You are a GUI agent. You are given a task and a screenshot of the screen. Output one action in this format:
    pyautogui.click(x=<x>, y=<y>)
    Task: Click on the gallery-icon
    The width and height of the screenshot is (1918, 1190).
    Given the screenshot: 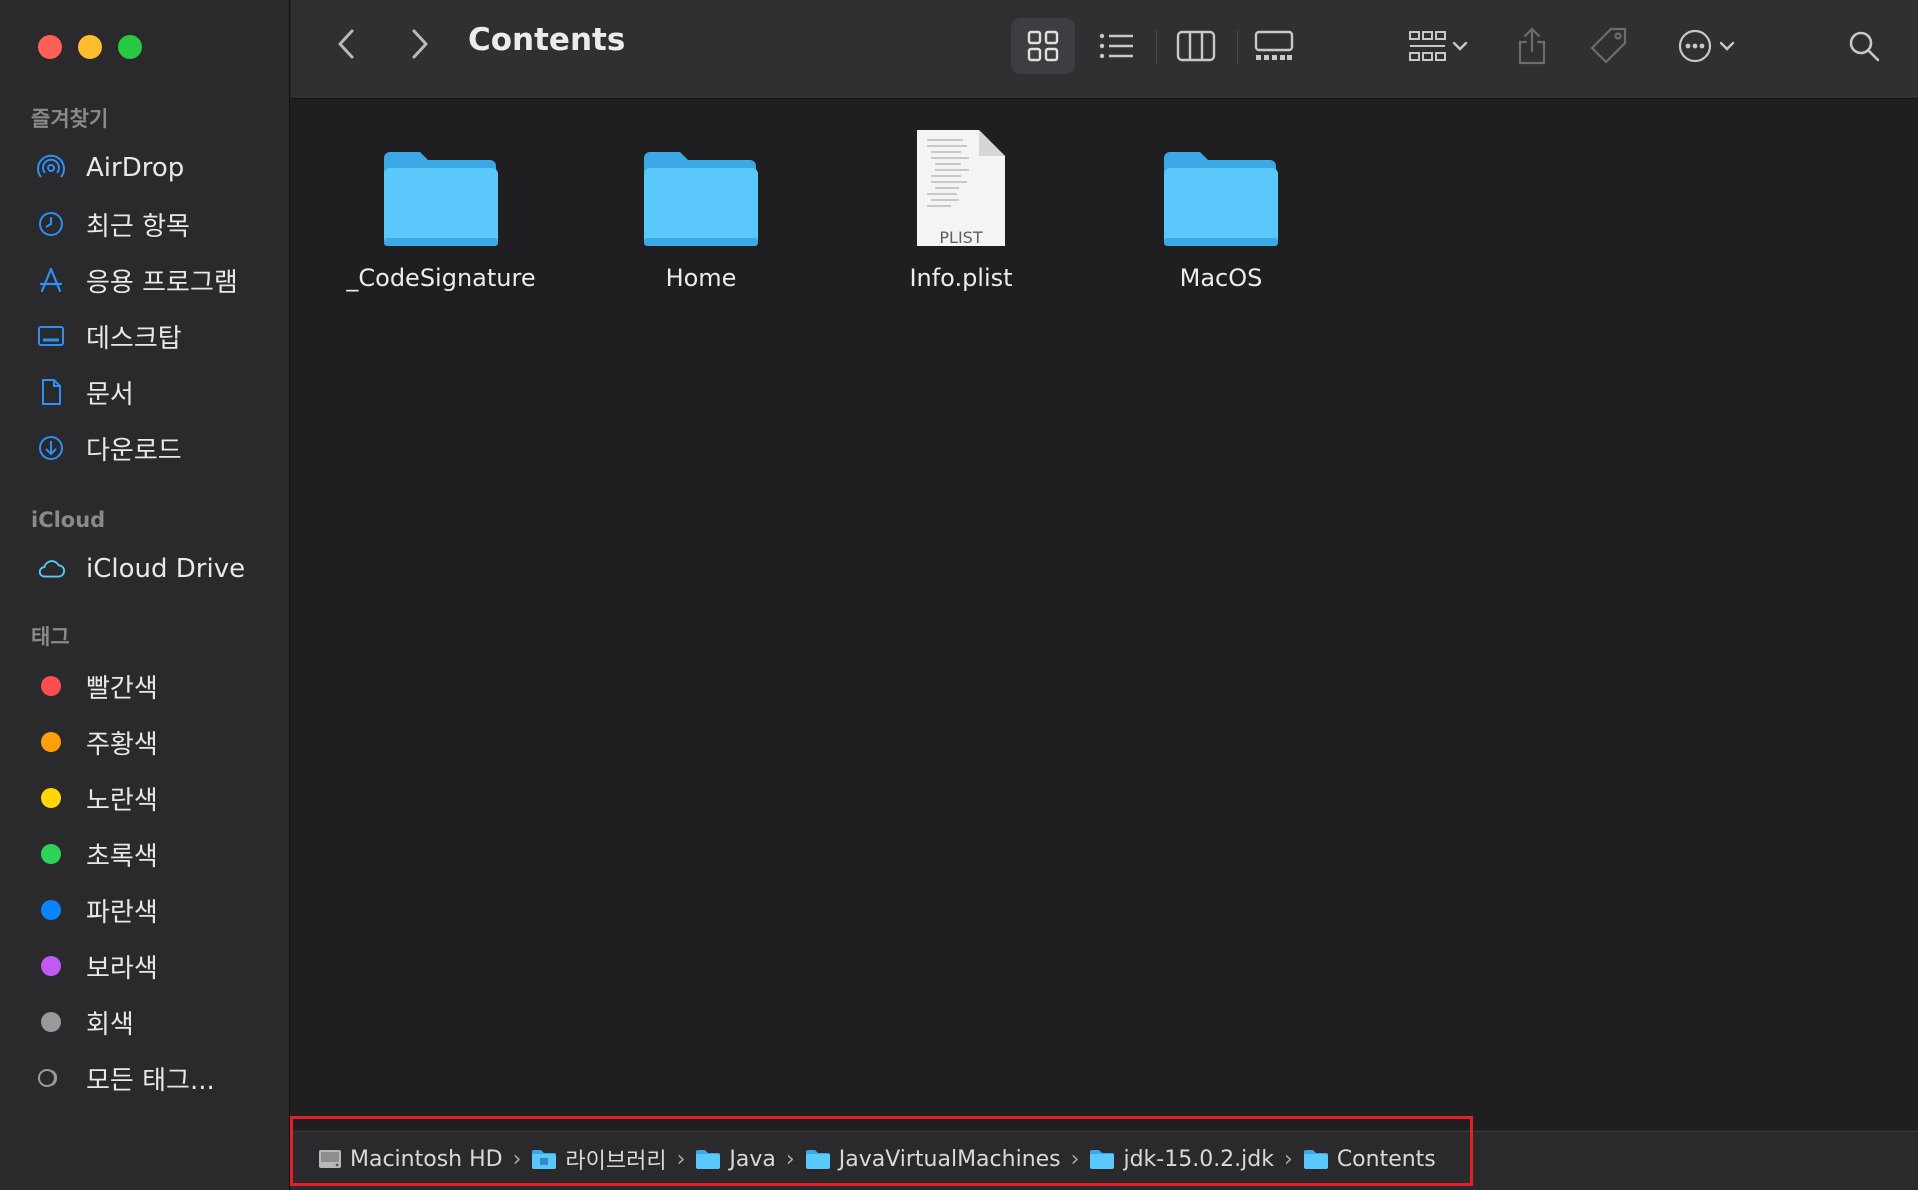 What is the action you would take?
    pyautogui.click(x=1274, y=45)
    